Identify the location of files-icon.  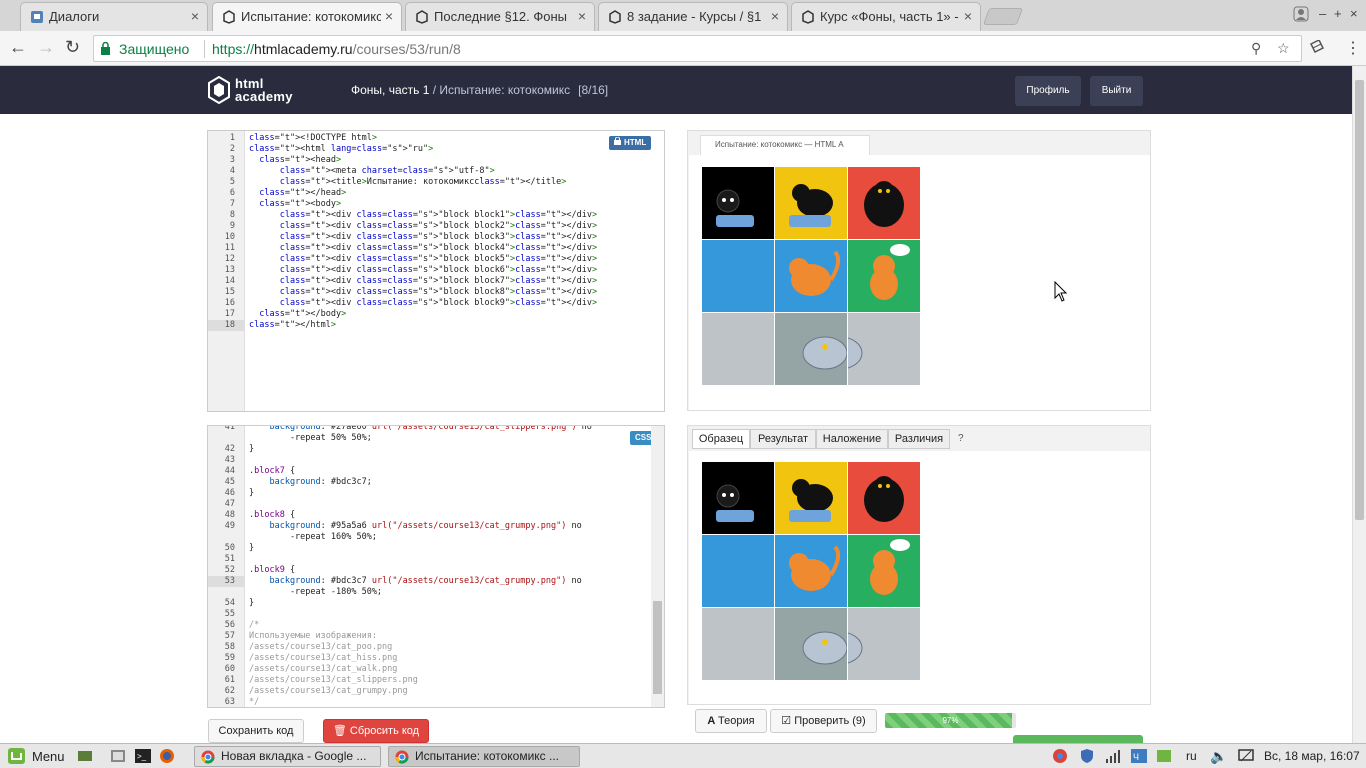
(118, 756).